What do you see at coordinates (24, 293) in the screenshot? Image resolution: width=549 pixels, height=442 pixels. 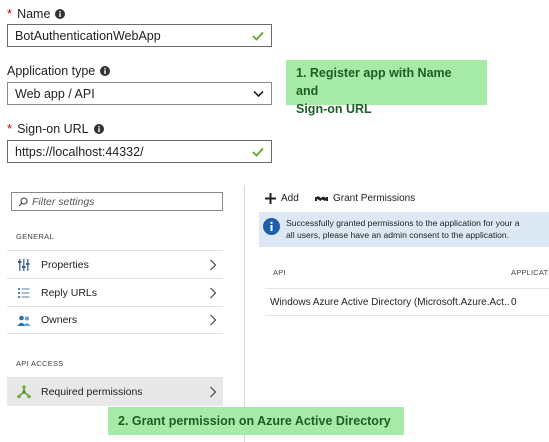 I see `list-icon` at bounding box center [24, 293].